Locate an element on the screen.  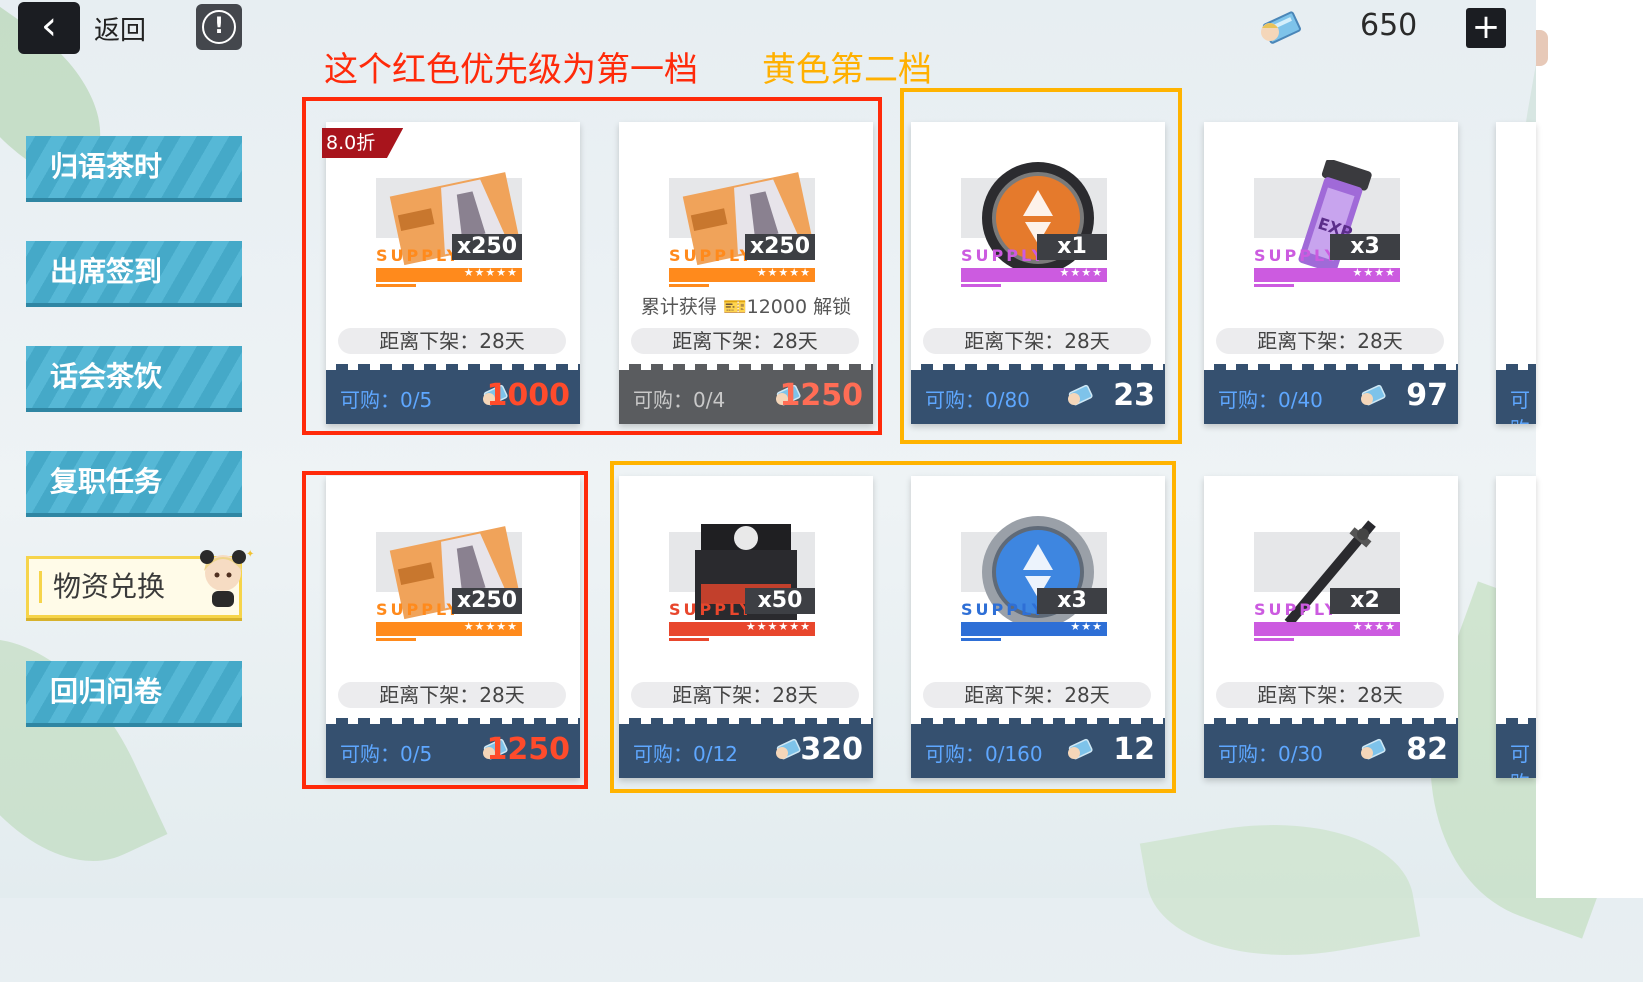
sidebar-item-tea-party: 话会茶饮 is located at coordinates (134, 377).